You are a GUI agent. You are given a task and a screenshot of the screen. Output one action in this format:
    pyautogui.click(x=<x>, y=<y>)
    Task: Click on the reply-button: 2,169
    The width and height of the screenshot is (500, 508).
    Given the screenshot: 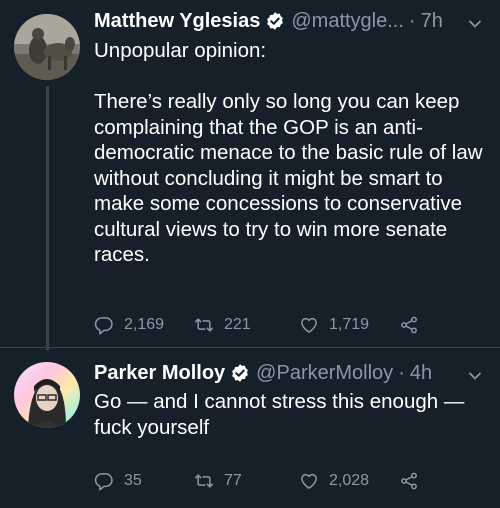 What is the action you would take?
    pyautogui.click(x=129, y=325)
    